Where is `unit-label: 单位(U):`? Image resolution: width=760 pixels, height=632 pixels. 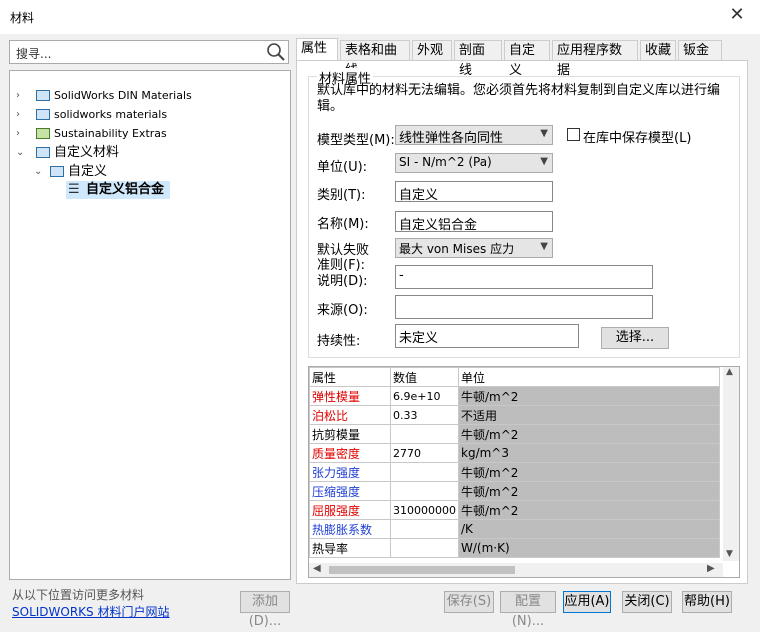
unit-label: 单位(U): is located at coordinates (342, 167).